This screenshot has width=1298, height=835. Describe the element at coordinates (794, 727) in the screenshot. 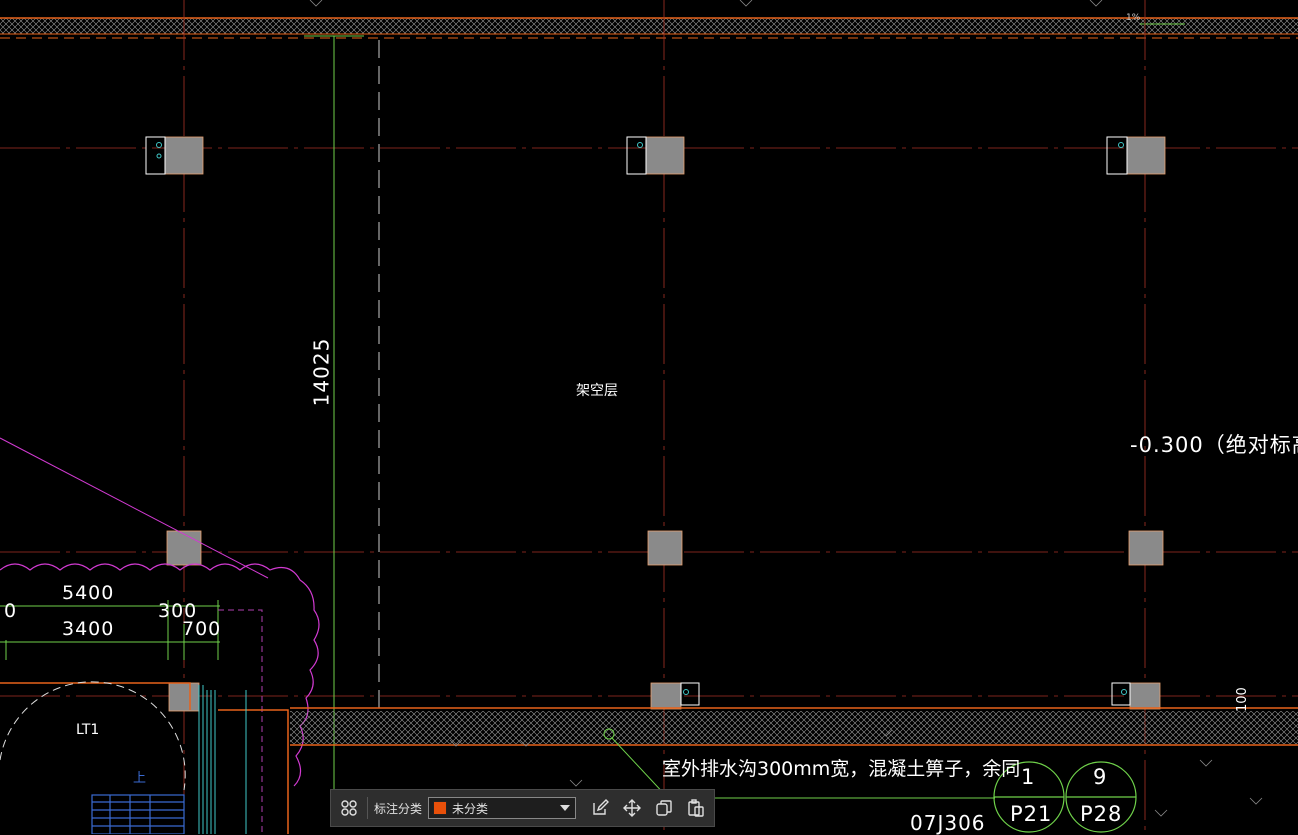

I see `bottom-drain-hatch` at that location.